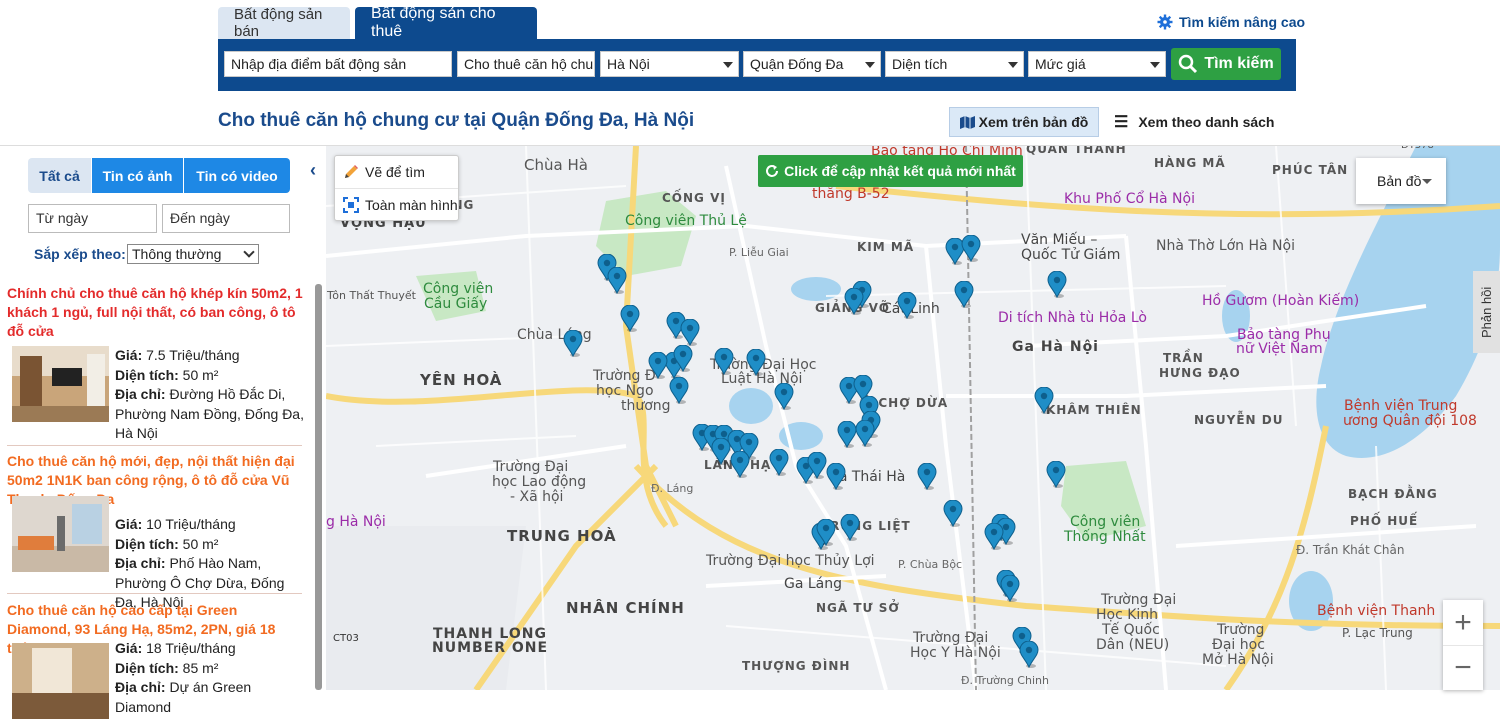 The width and height of the screenshot is (1500, 719). I want to click on view-on-map-button: Xem trên bản đồ, so click(1024, 122).